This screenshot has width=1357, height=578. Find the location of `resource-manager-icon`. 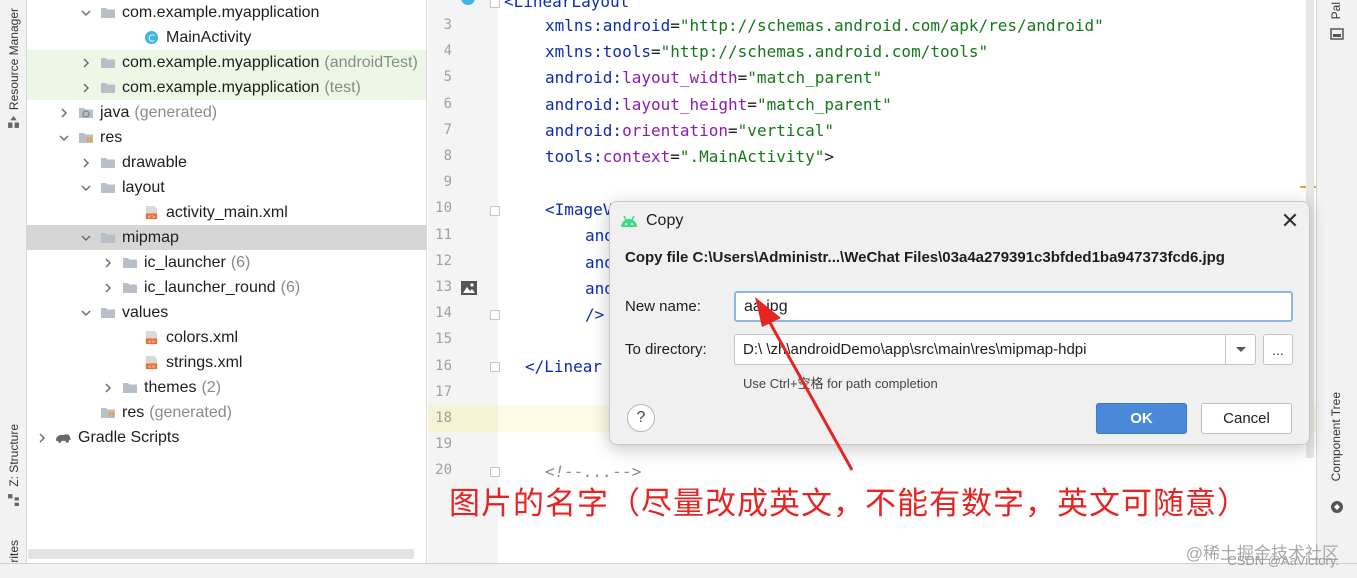

resource-manager-icon is located at coordinates (13, 122).